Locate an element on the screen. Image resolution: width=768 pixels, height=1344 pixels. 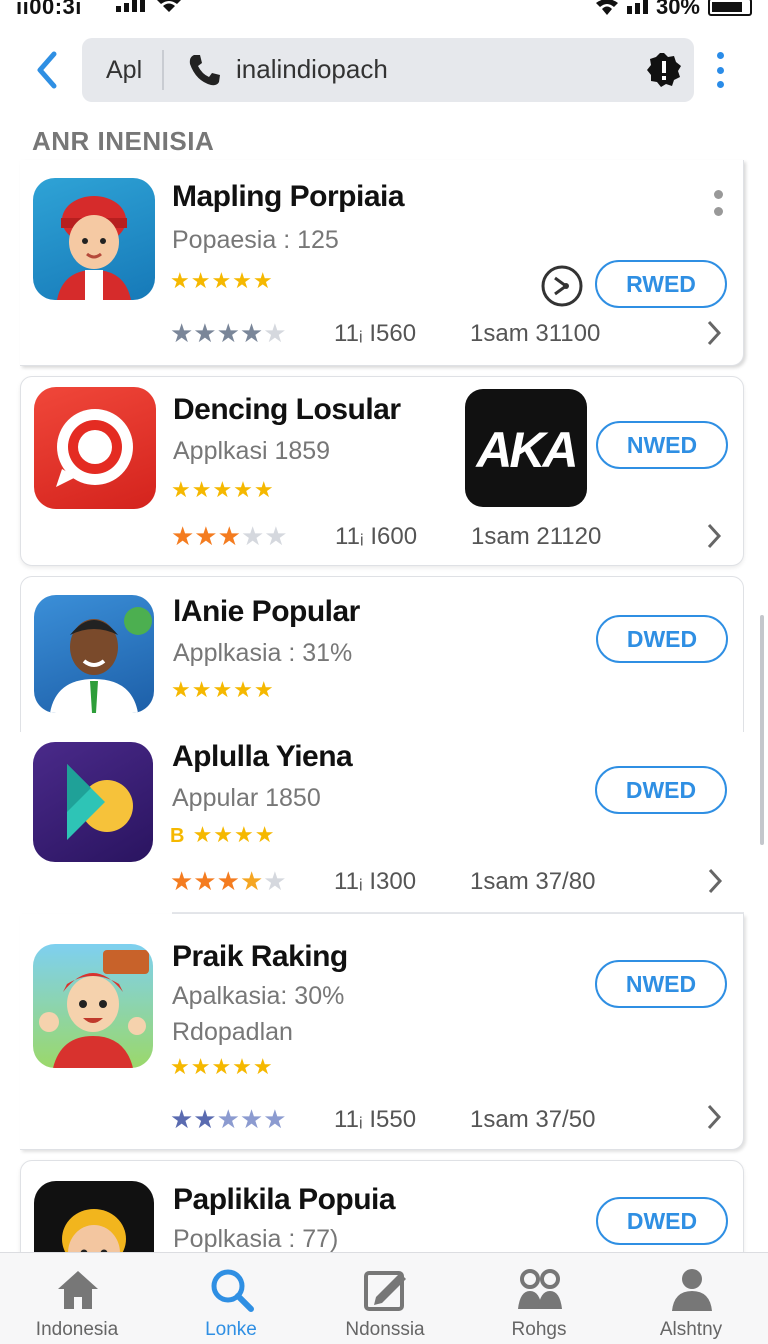
app-meta-row: ★★★★★ 11ᵢ I600 1sam 21120 is located at coordinates (451, 536).